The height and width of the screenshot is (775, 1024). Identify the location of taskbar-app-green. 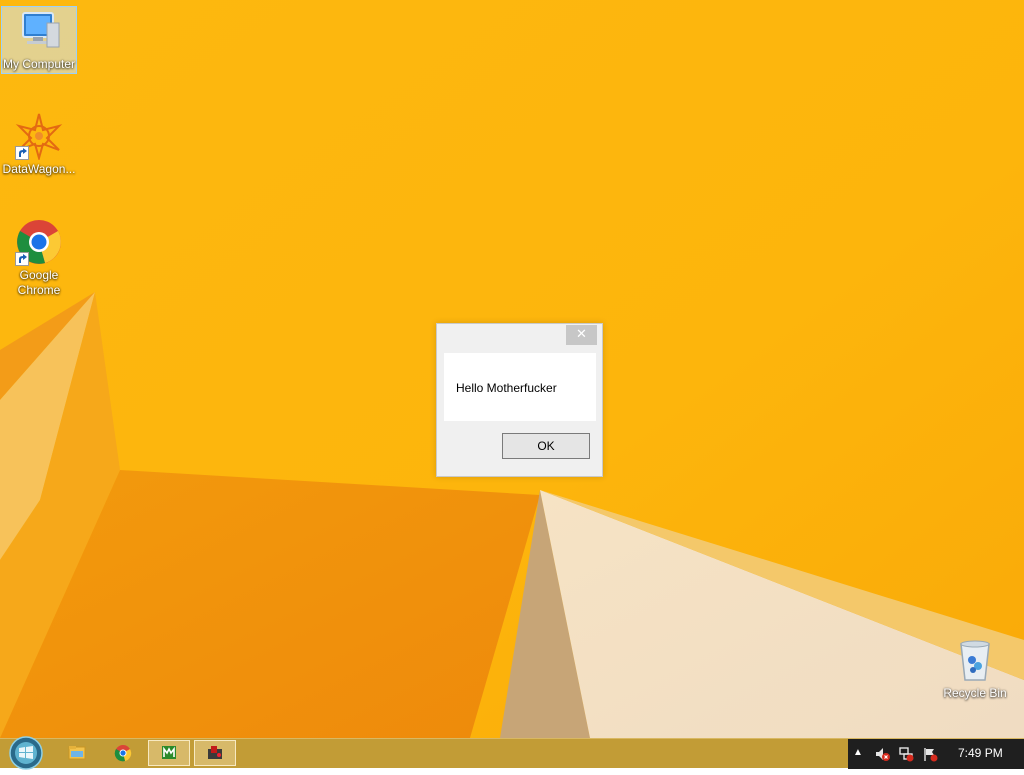
(169, 753).